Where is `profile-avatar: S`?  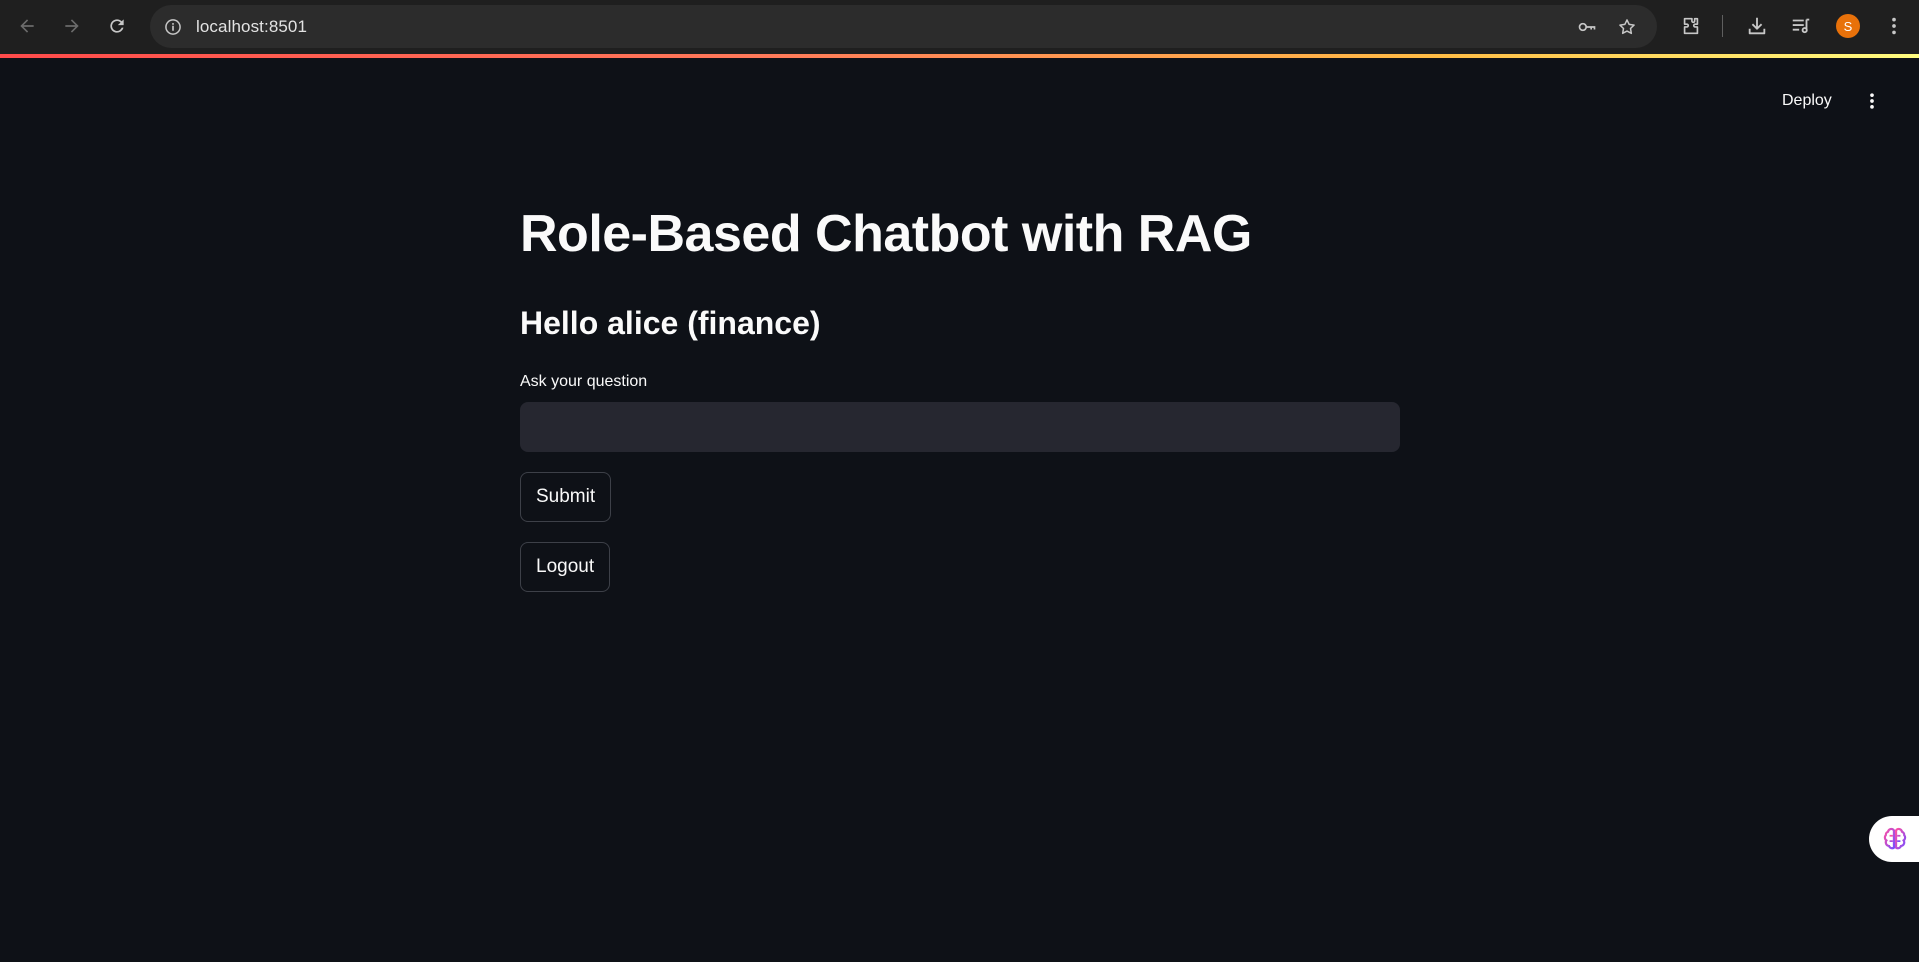 profile-avatar: S is located at coordinates (1848, 26).